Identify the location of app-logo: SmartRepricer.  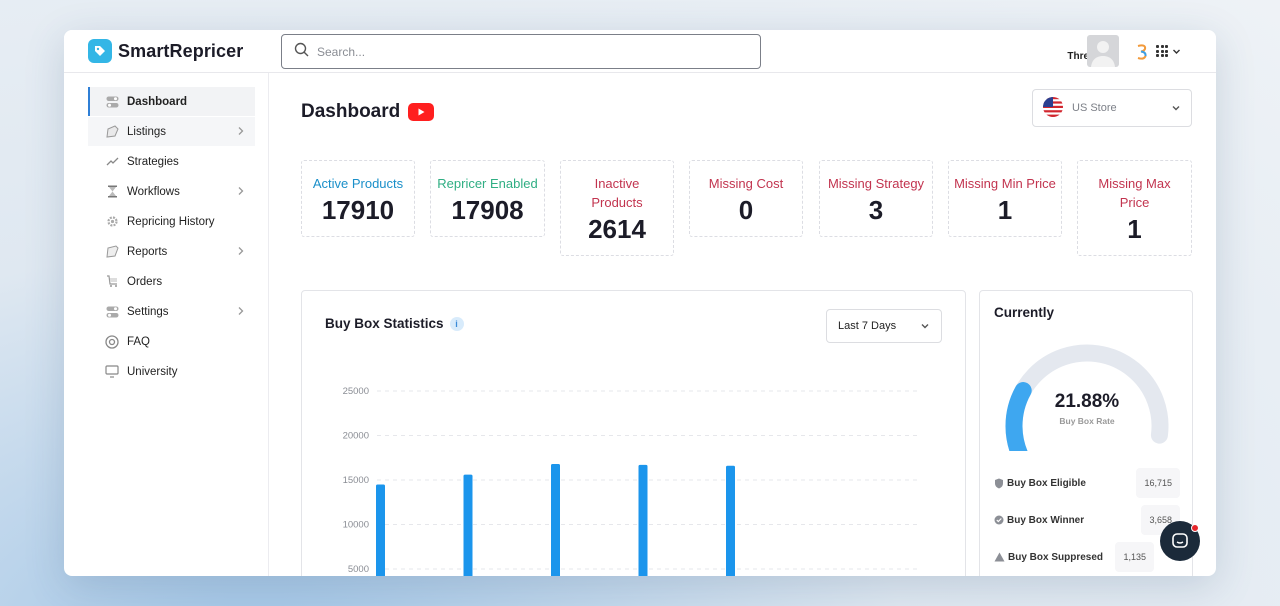
(165, 51).